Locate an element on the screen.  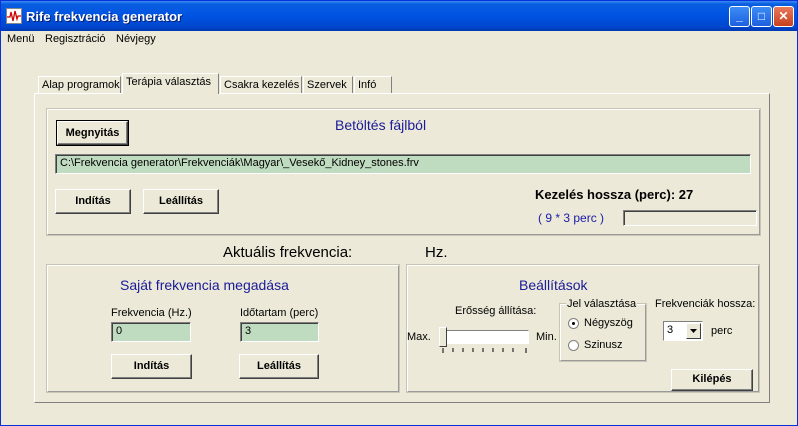
menu-item-menu: Menü is located at coordinates (21, 39).